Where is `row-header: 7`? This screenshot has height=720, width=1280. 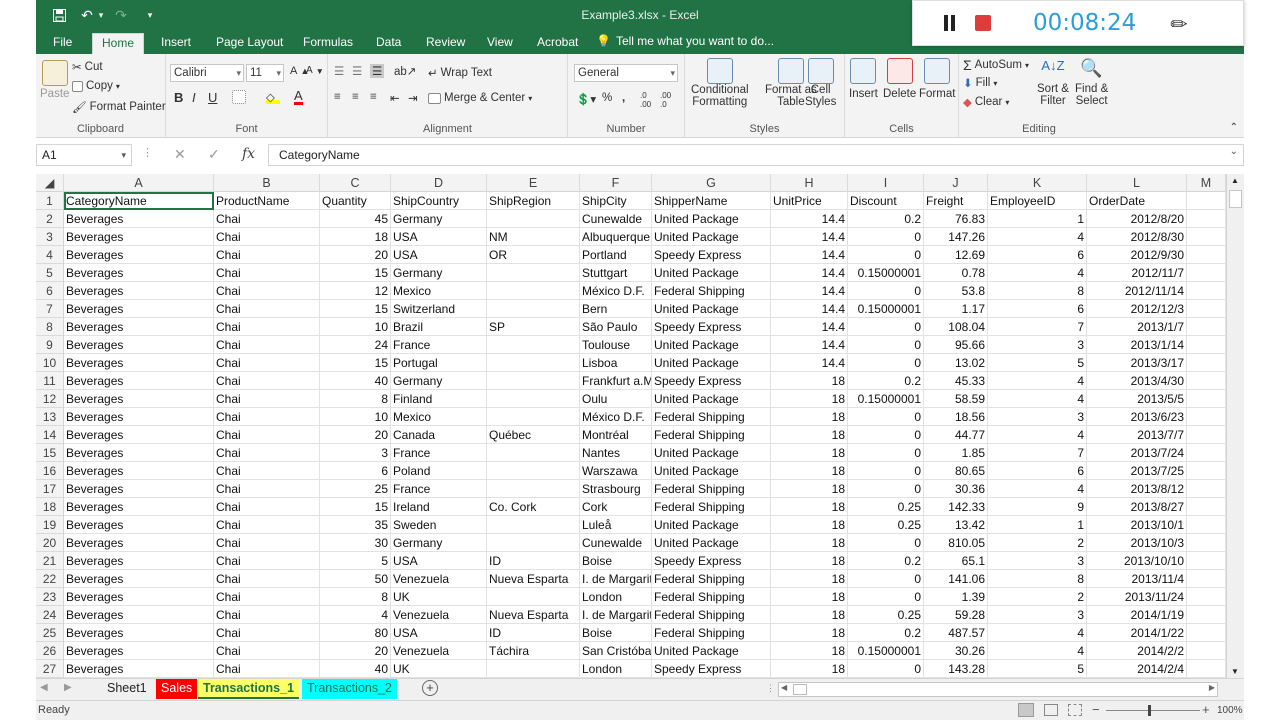 row-header: 7 is located at coordinates (50, 309).